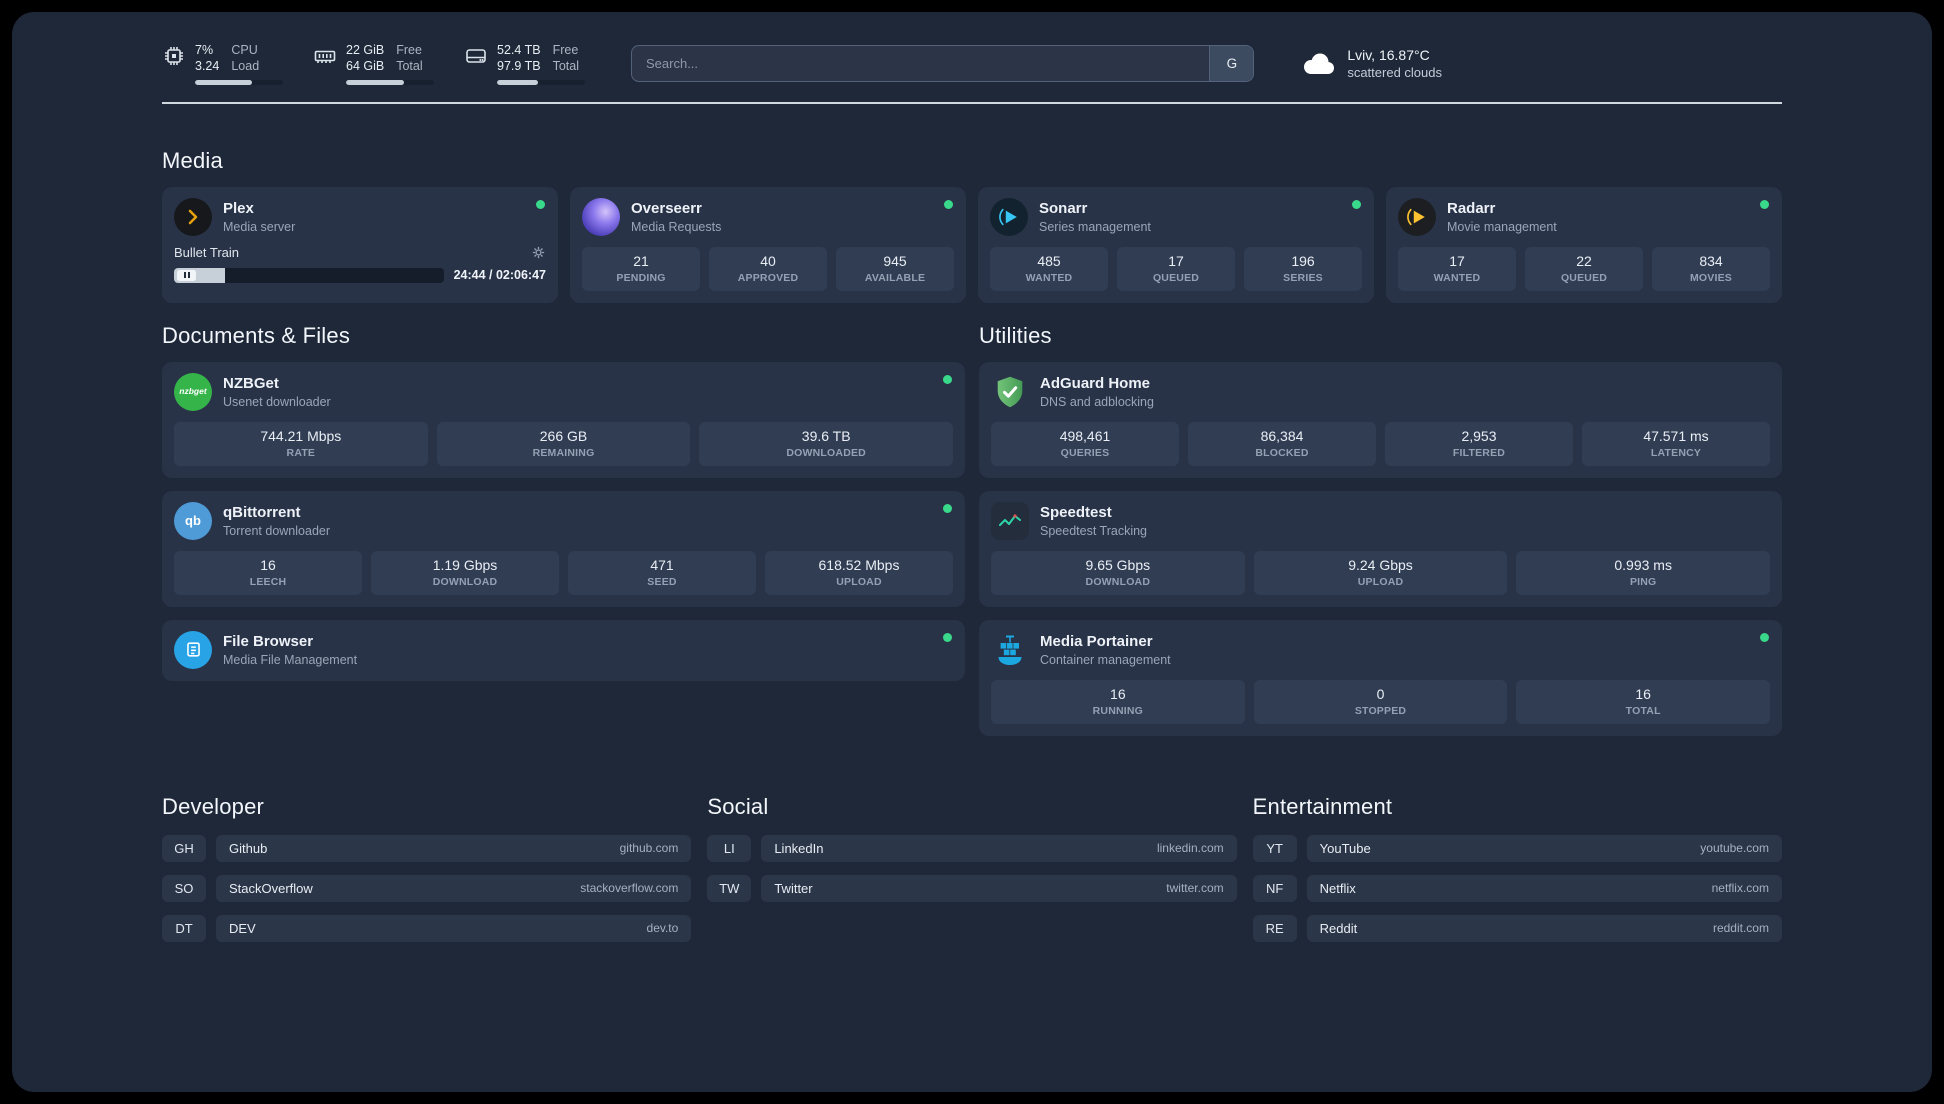 The image size is (1944, 1104). I want to click on speedtest-chart-icon, so click(1010, 520).